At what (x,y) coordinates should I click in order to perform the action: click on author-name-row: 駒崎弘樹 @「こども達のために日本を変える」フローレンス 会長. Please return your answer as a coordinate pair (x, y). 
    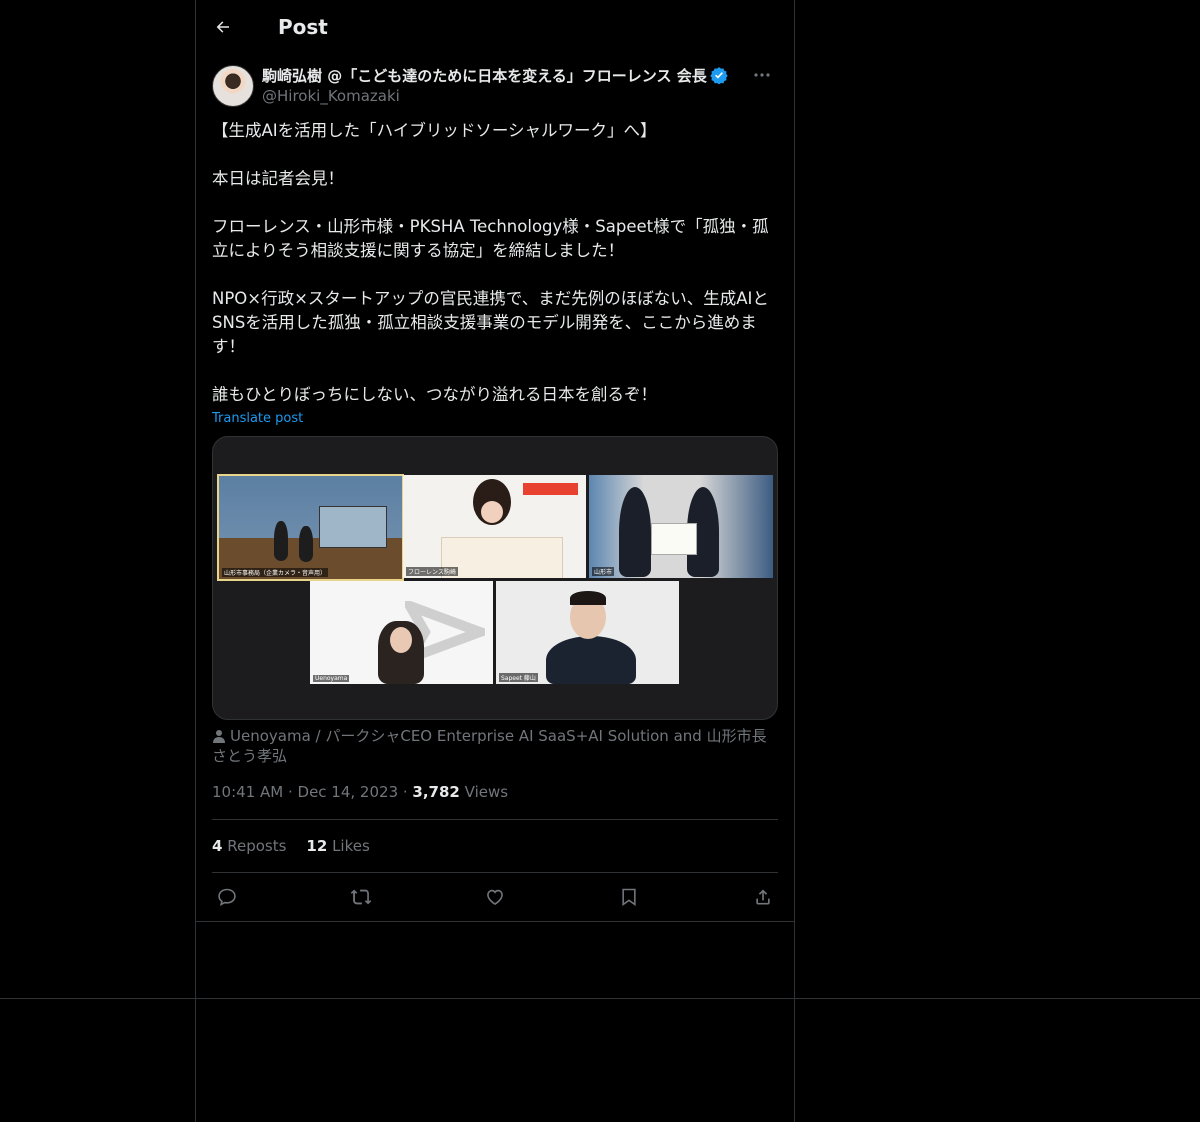
    Looking at the image, I should click on (495, 75).